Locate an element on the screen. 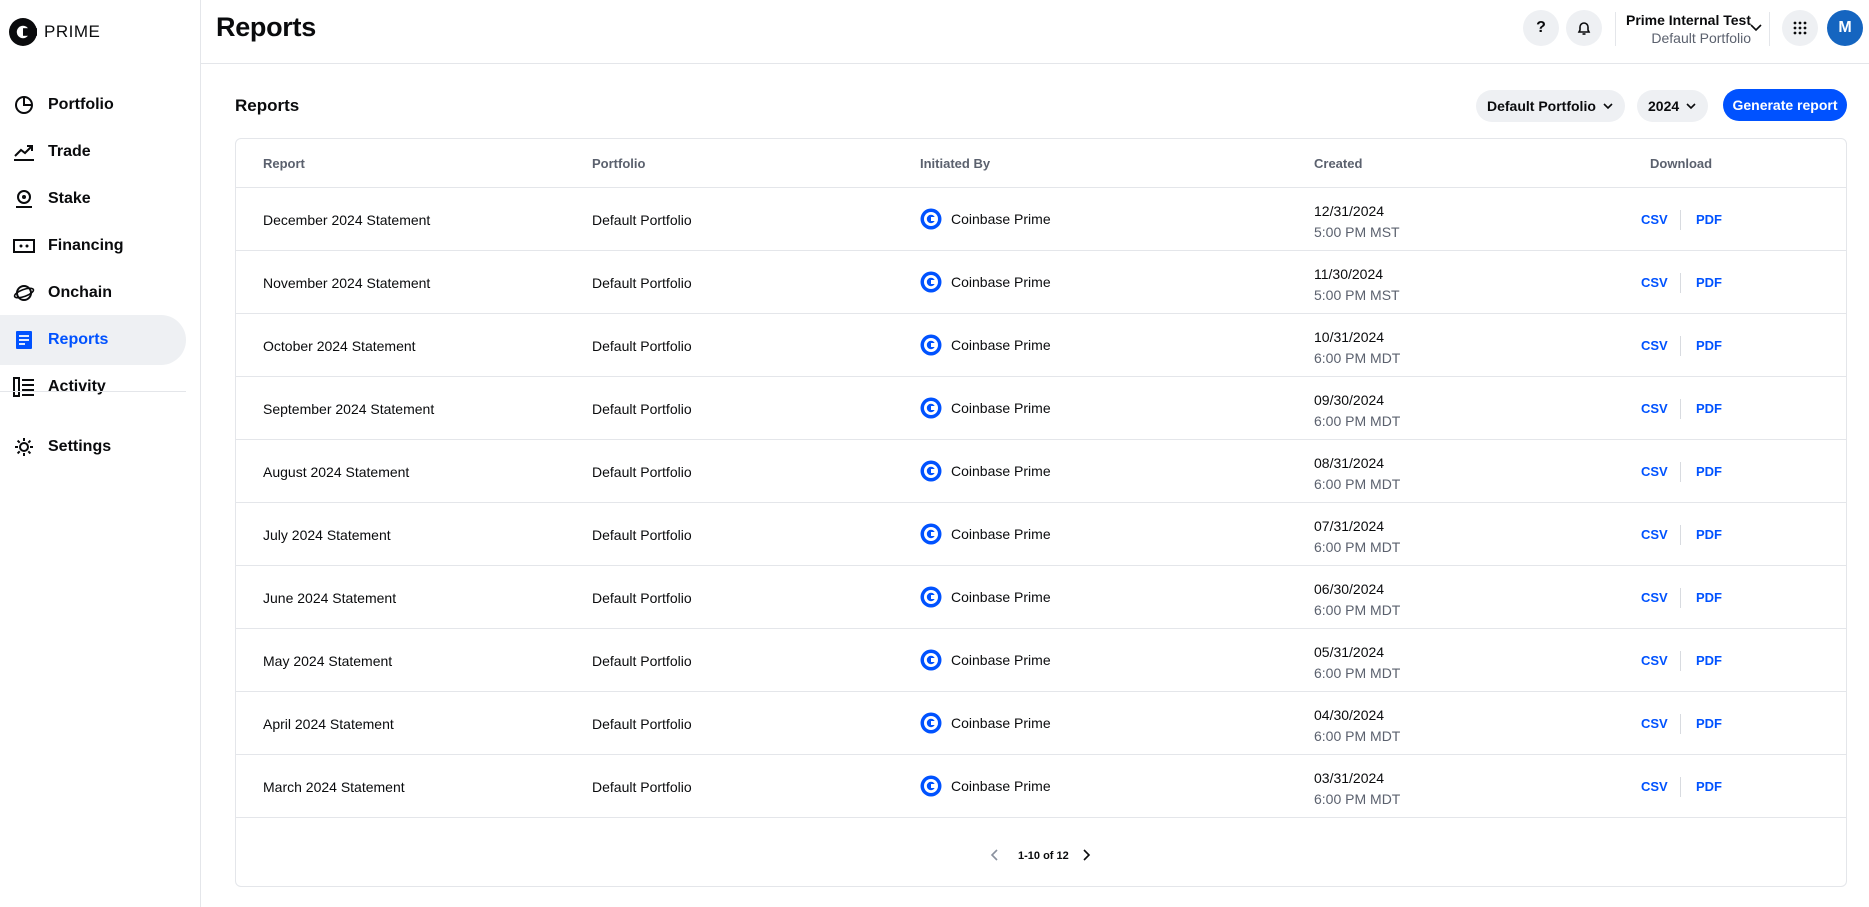 The image size is (1869, 907). help-icon: ? is located at coordinates (1541, 27).